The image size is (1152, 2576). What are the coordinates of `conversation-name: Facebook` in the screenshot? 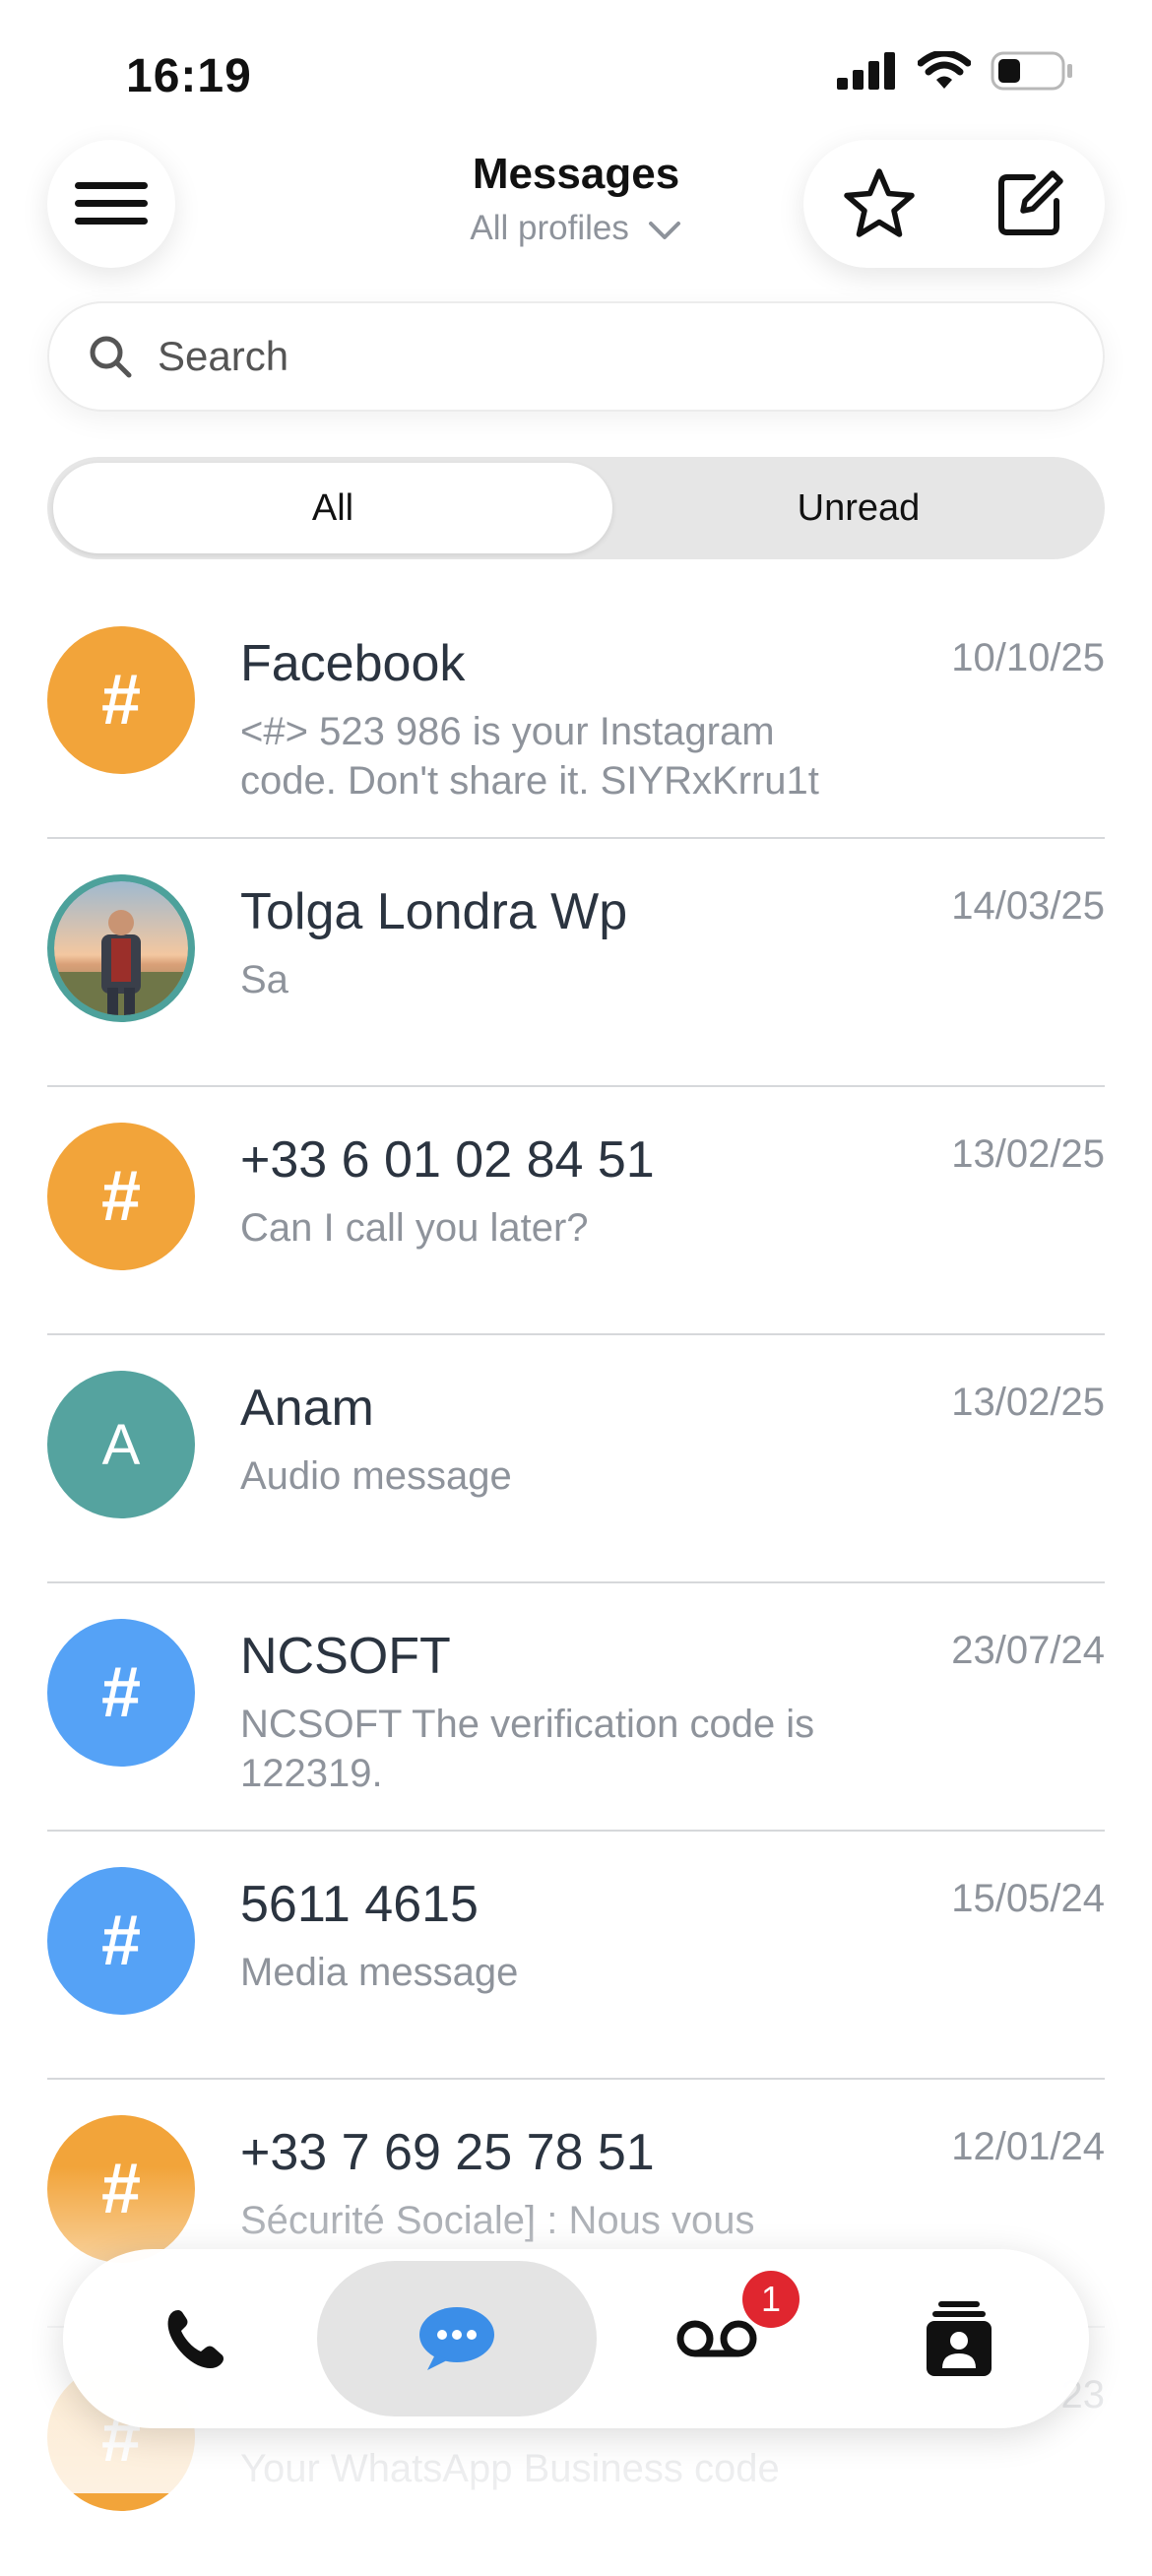 It's located at (353, 663).